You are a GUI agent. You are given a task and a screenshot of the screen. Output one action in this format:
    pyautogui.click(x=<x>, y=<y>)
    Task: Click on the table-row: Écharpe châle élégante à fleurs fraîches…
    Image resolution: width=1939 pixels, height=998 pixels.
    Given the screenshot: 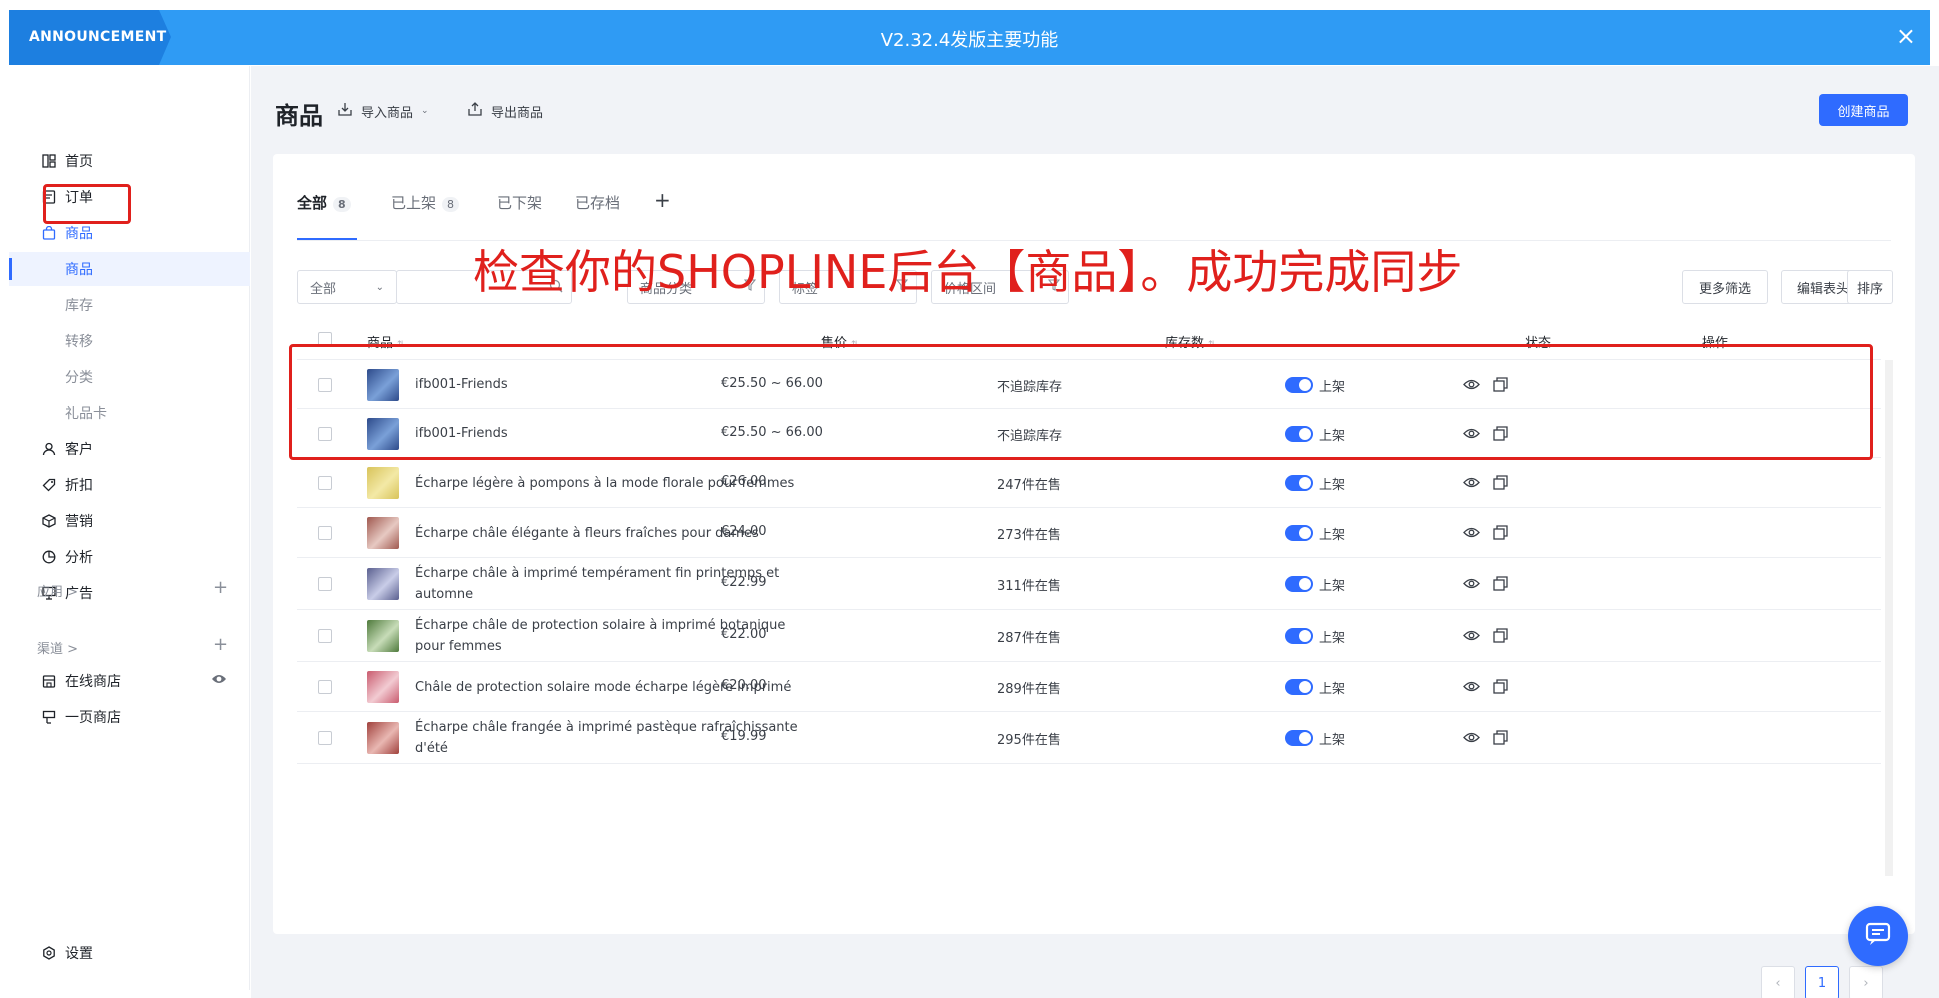 What is the action you would take?
    pyautogui.click(x=1089, y=533)
    